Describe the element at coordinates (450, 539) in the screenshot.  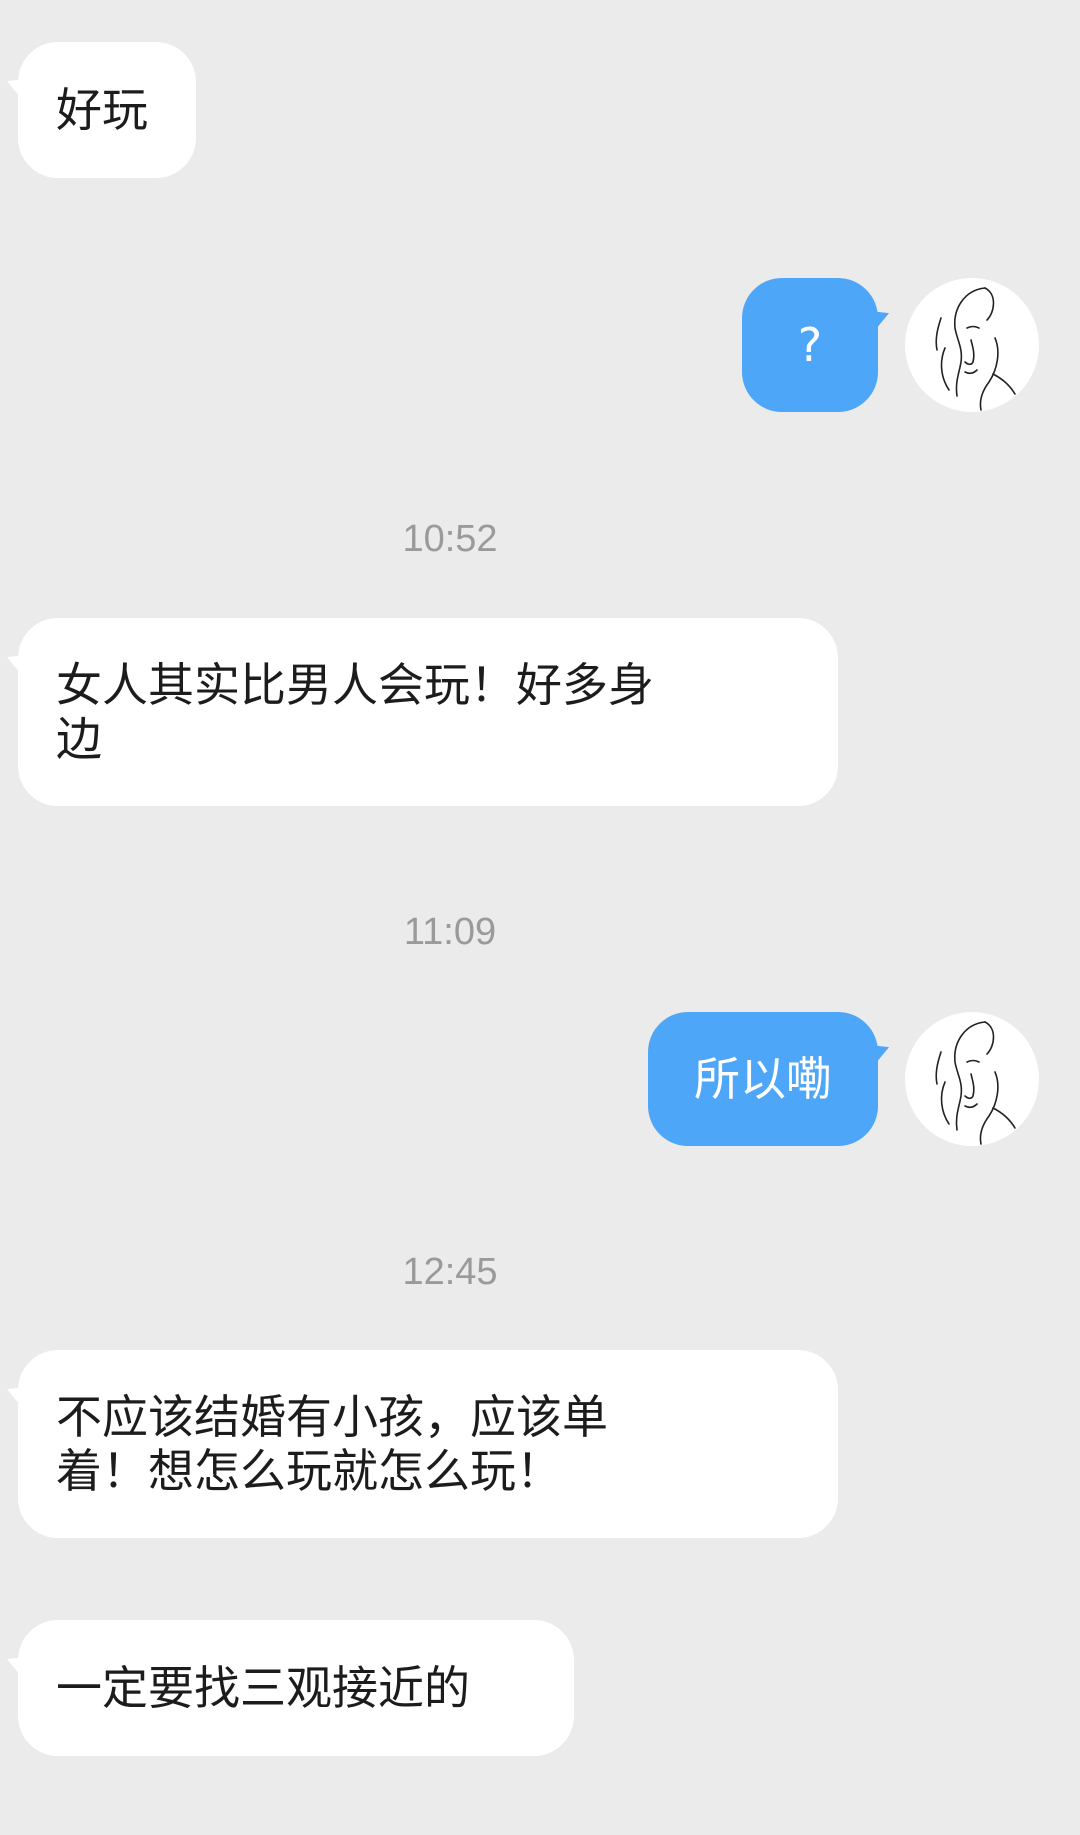
I see `timestamp: 10:52` at that location.